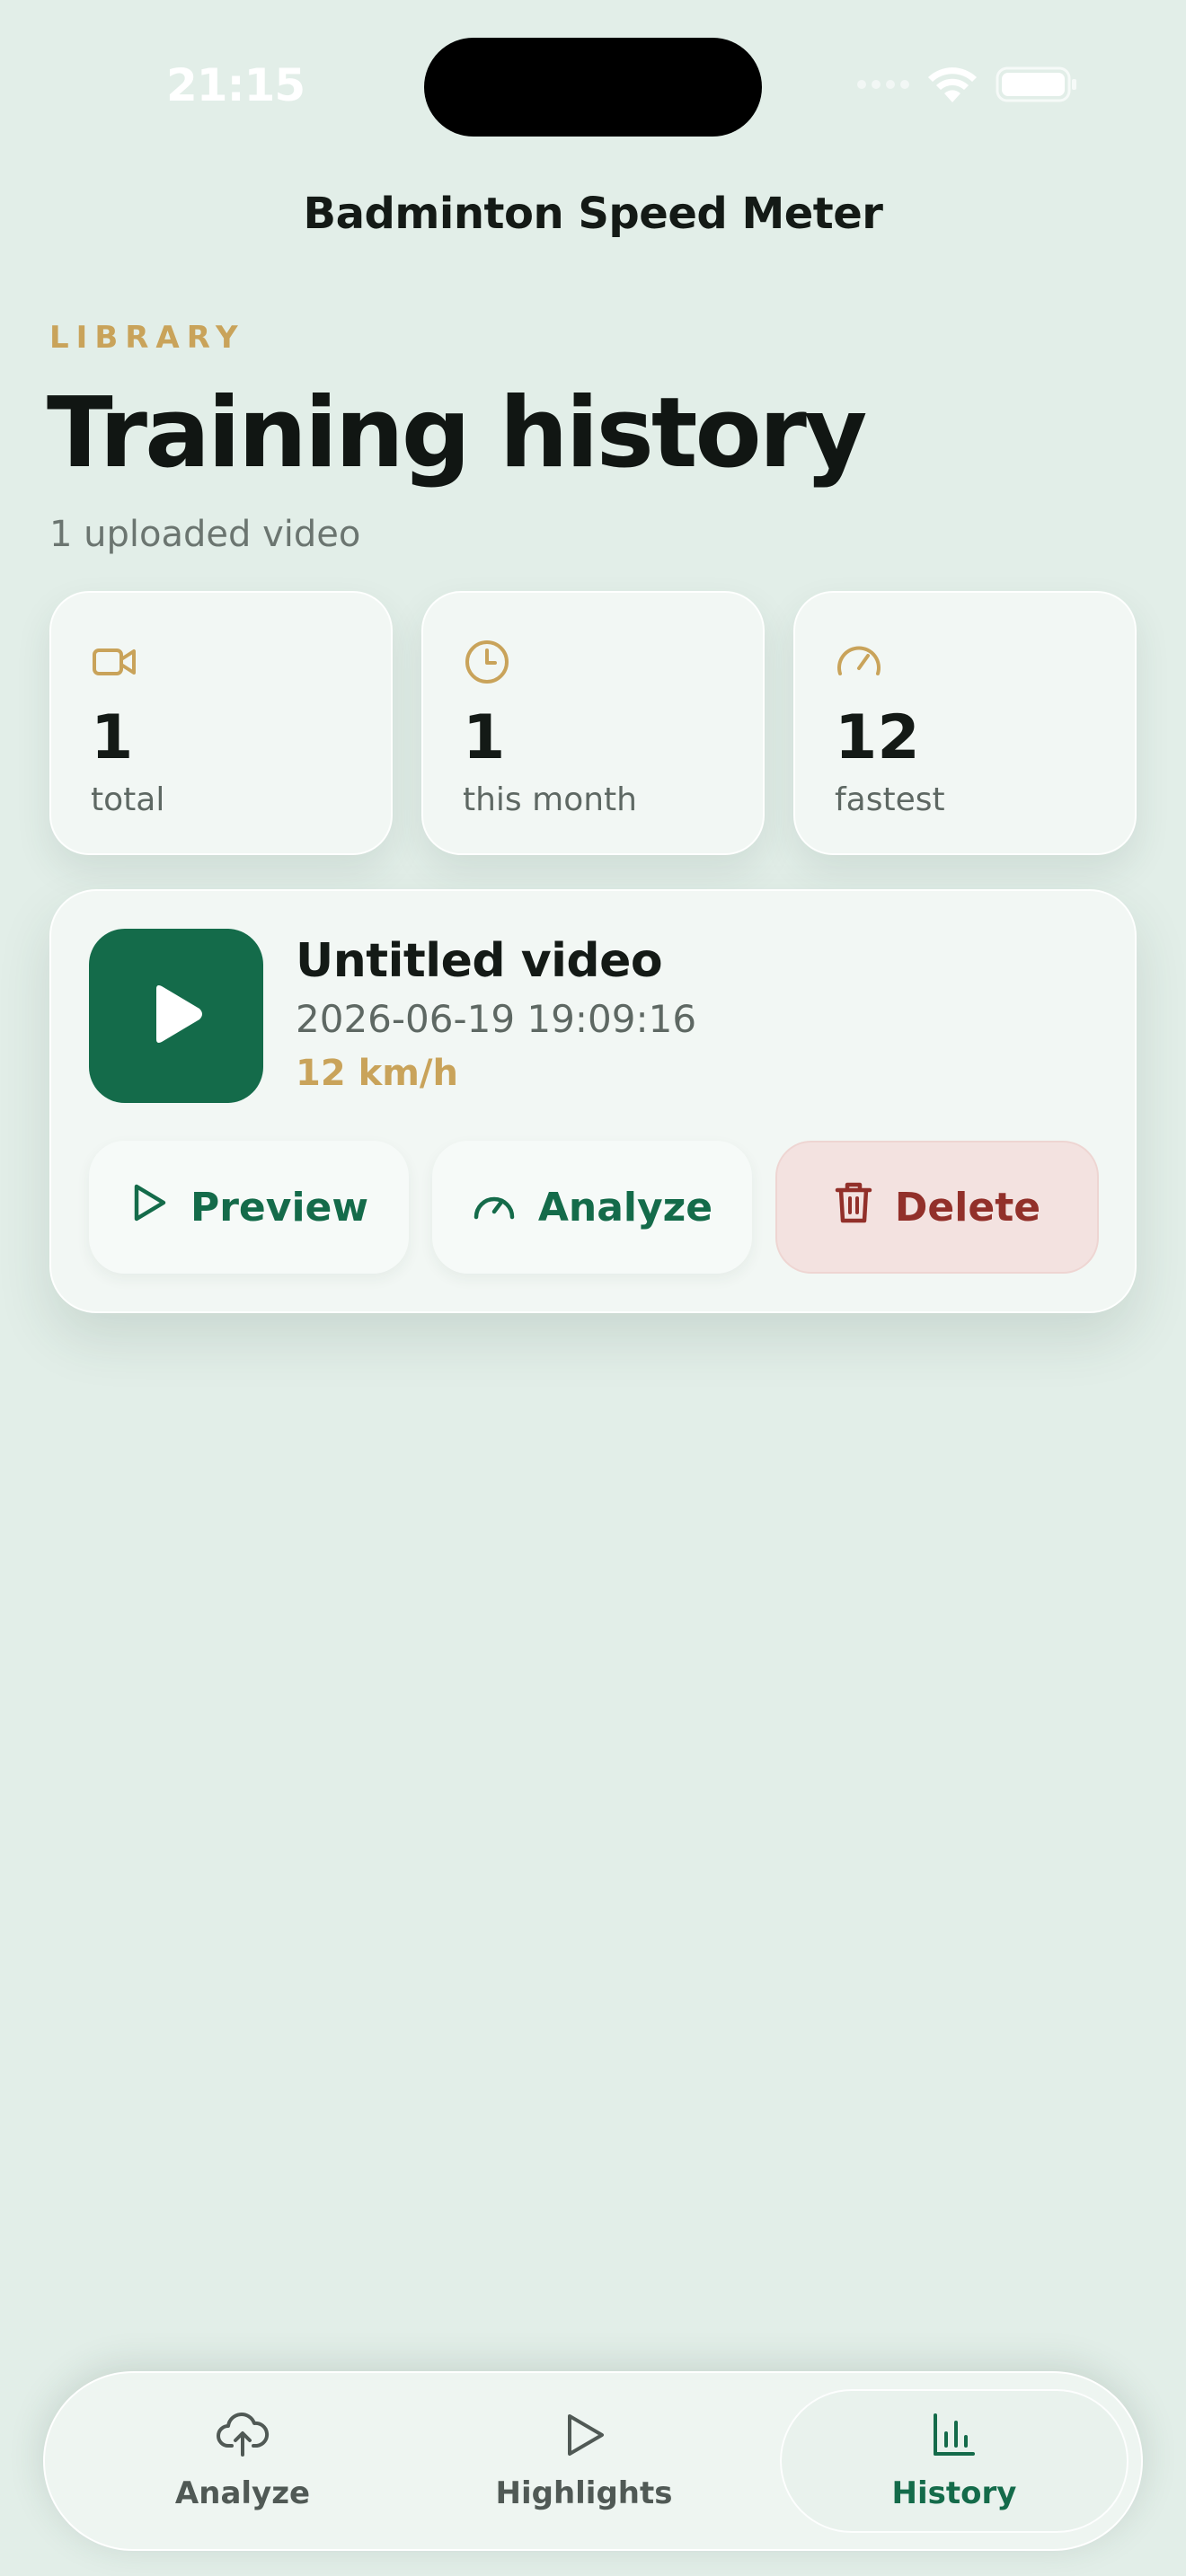 This screenshot has width=1186, height=2576. What do you see at coordinates (877, 737) in the screenshot?
I see `stat-value: 12` at bounding box center [877, 737].